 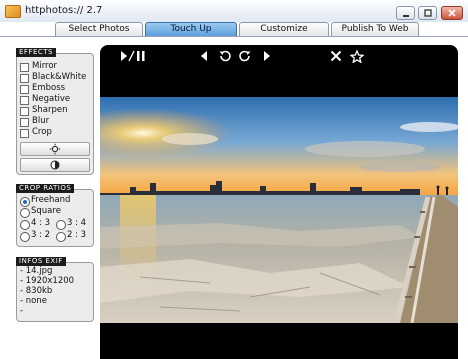 What do you see at coordinates (51, 99) in the screenshot?
I see `effect-label: Negative` at bounding box center [51, 99].